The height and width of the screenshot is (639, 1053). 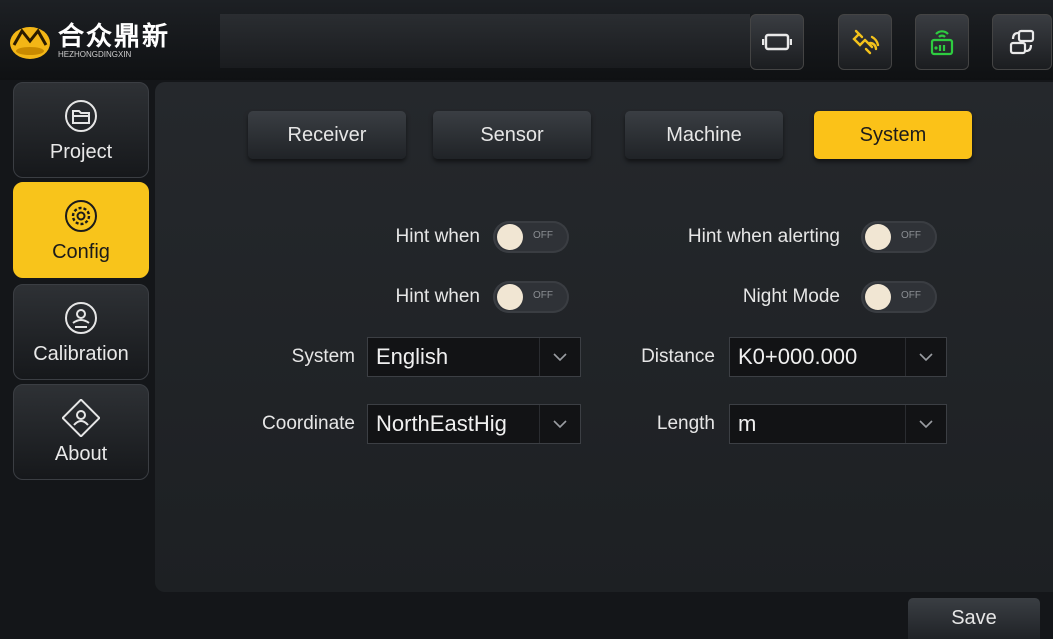 What do you see at coordinates (81, 453) in the screenshot?
I see `sidebar-item-label: About` at bounding box center [81, 453].